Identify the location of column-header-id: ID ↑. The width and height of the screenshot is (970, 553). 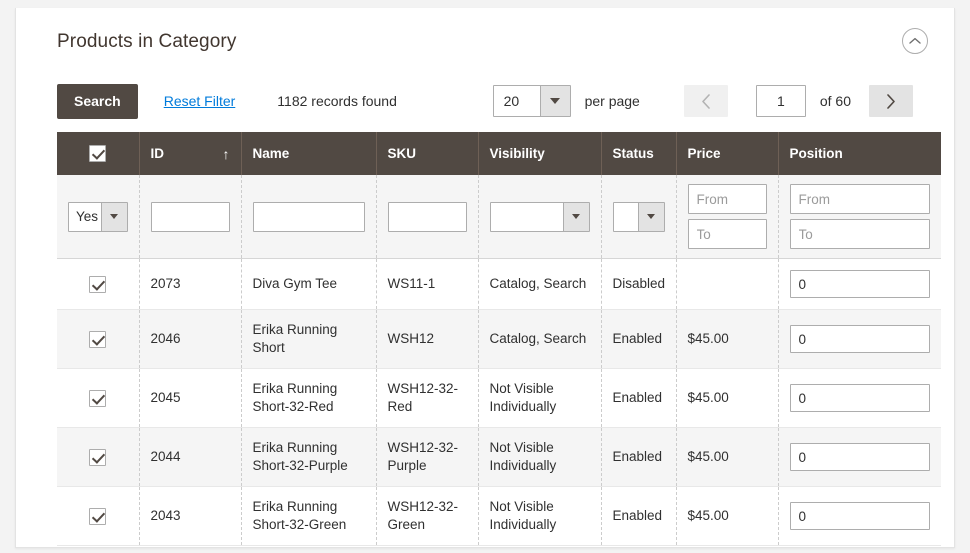
(190, 153).